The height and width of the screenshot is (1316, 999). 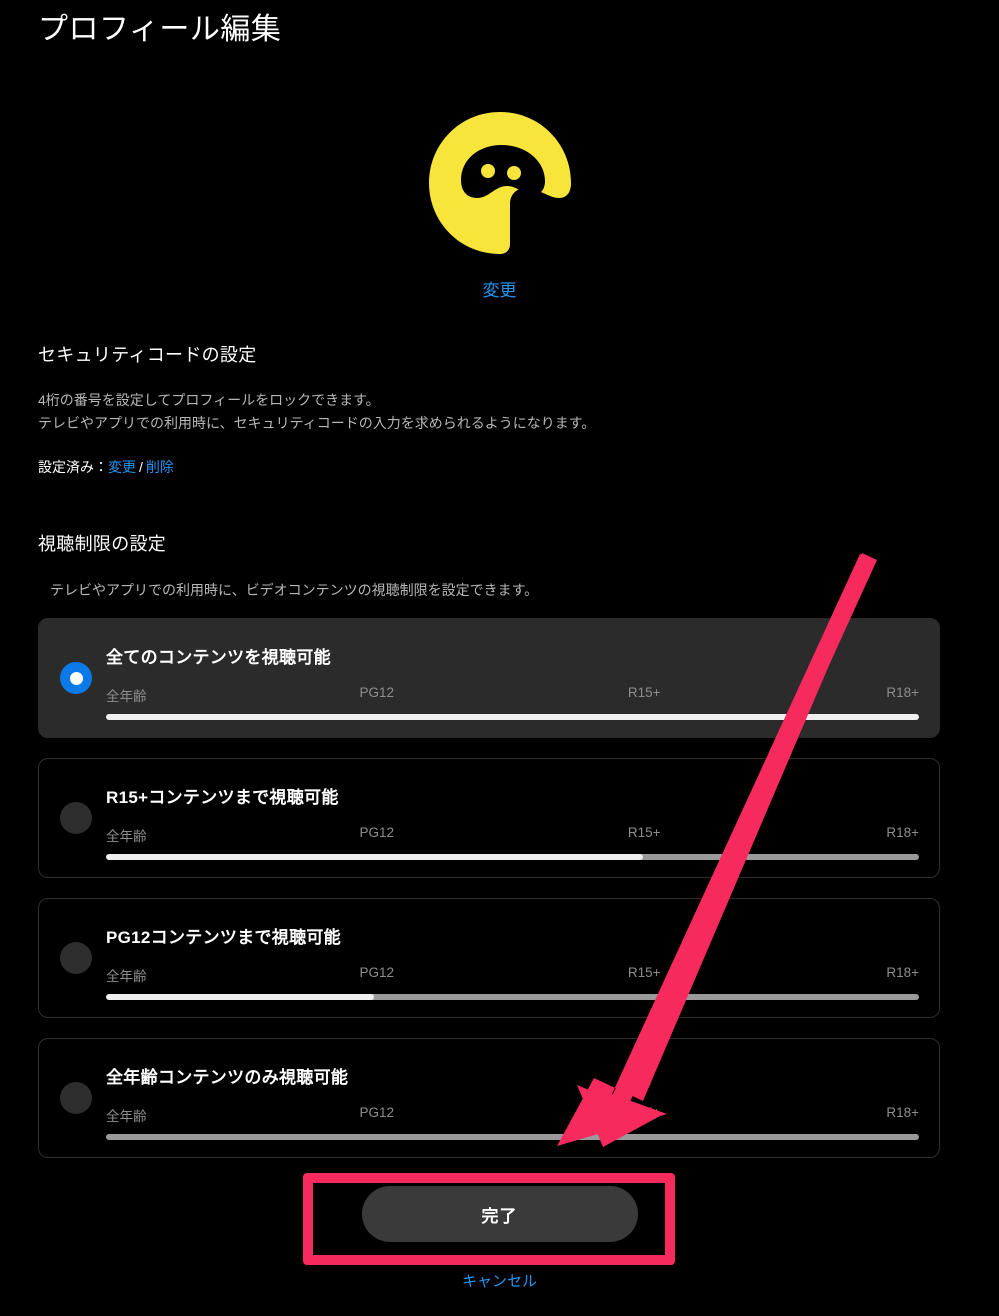 What do you see at coordinates (160, 467) in the screenshot?
I see `security-code-delete-link: 削除` at bounding box center [160, 467].